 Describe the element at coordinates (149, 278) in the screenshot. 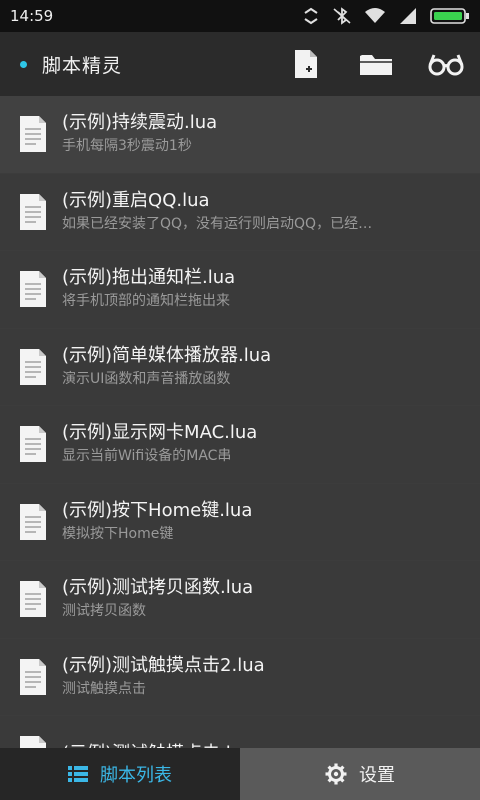

I see `script-title: (示例)拖出通知栏.lua` at that location.